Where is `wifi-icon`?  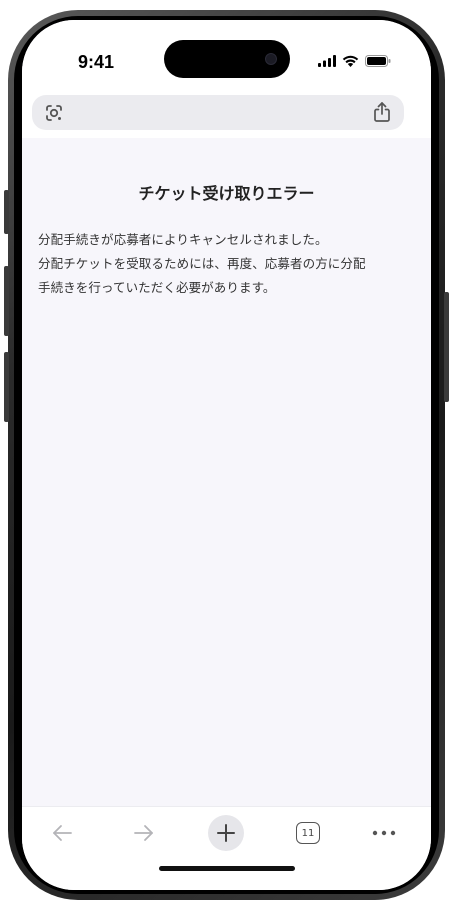
wifi-icon is located at coordinates (350, 61).